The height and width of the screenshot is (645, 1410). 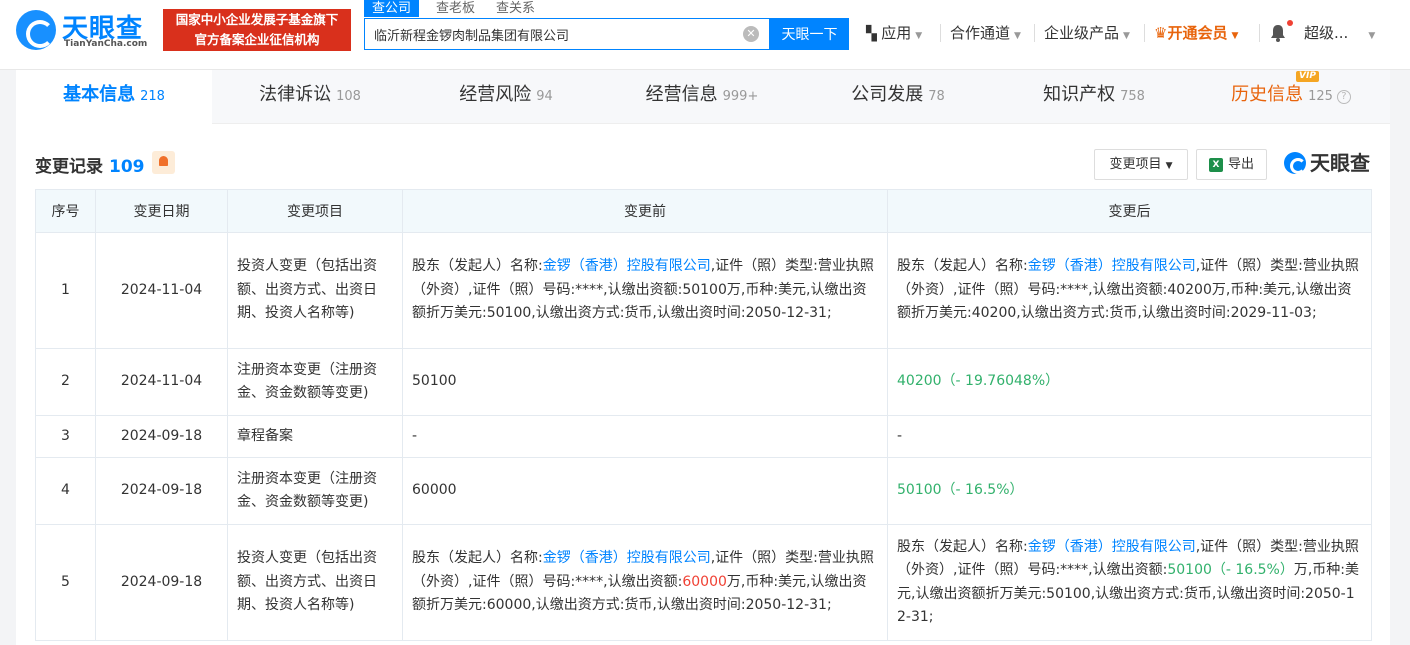 I want to click on row-after: 40200（- 19.76048%）, so click(x=1129, y=382).